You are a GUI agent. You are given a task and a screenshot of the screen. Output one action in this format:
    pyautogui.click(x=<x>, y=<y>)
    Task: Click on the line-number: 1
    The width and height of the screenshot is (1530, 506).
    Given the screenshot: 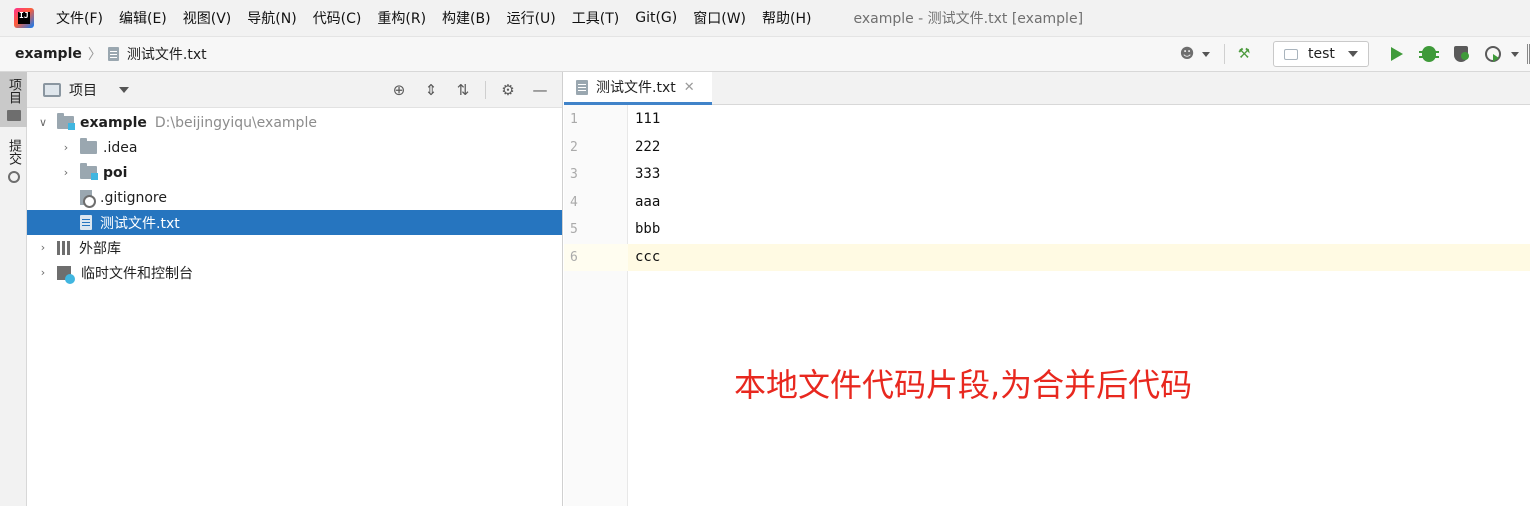 What is the action you would take?
    pyautogui.click(x=574, y=119)
    